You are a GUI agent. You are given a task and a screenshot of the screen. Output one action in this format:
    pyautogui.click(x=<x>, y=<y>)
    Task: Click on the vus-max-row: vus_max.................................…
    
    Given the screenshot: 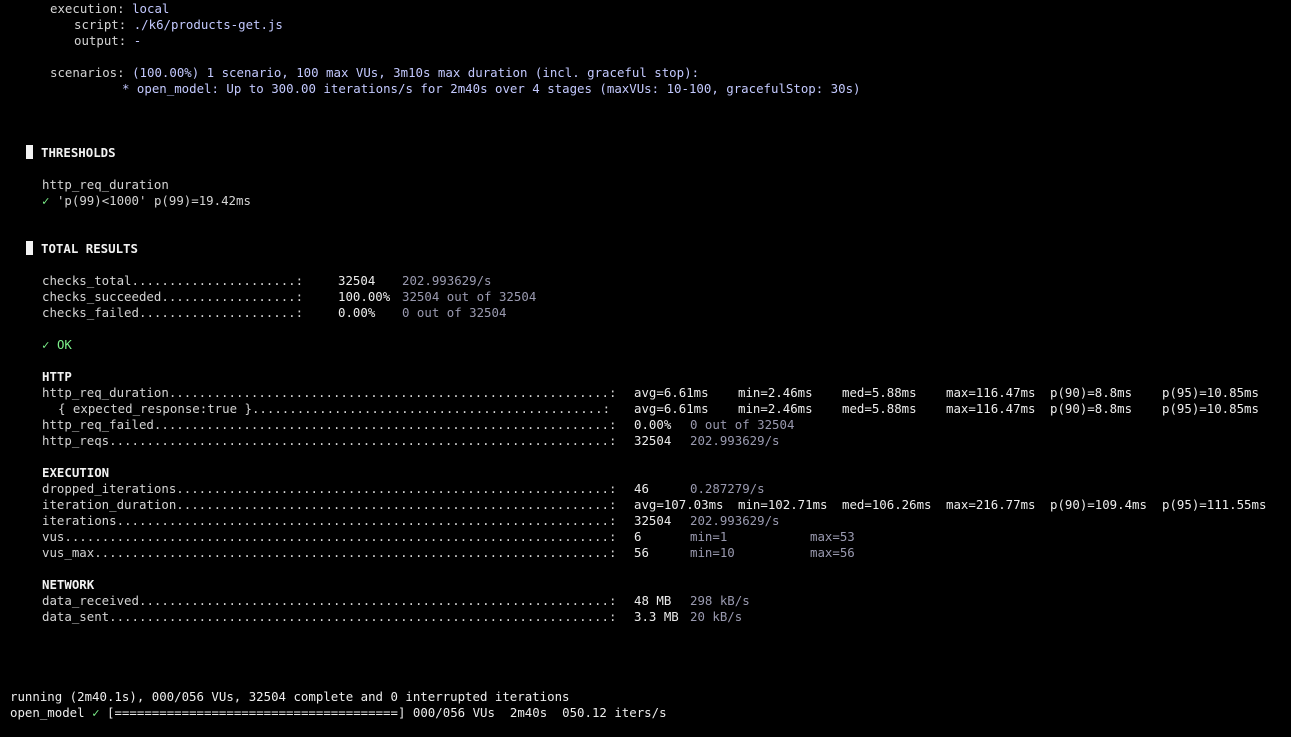 What is the action you would take?
    pyautogui.click(x=329, y=553)
    